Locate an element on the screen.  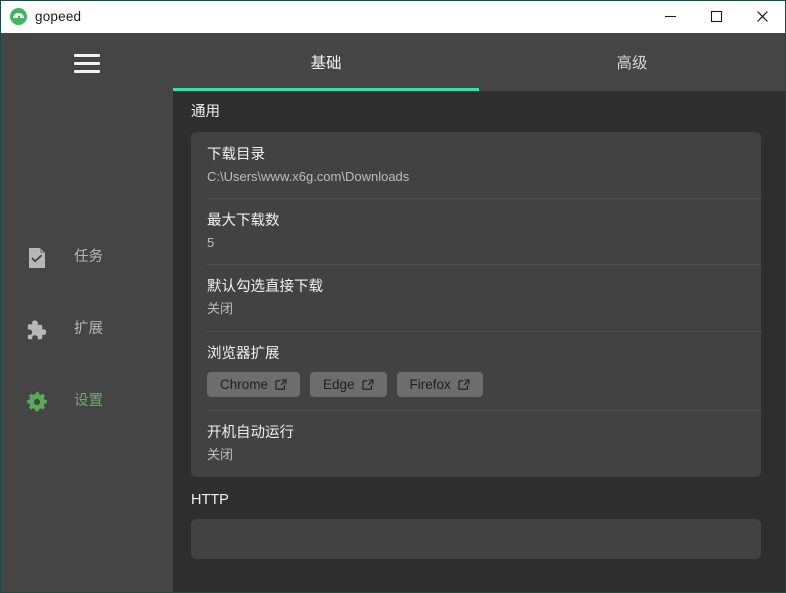
chrome-extension-button: Chrome is located at coordinates (254, 384).